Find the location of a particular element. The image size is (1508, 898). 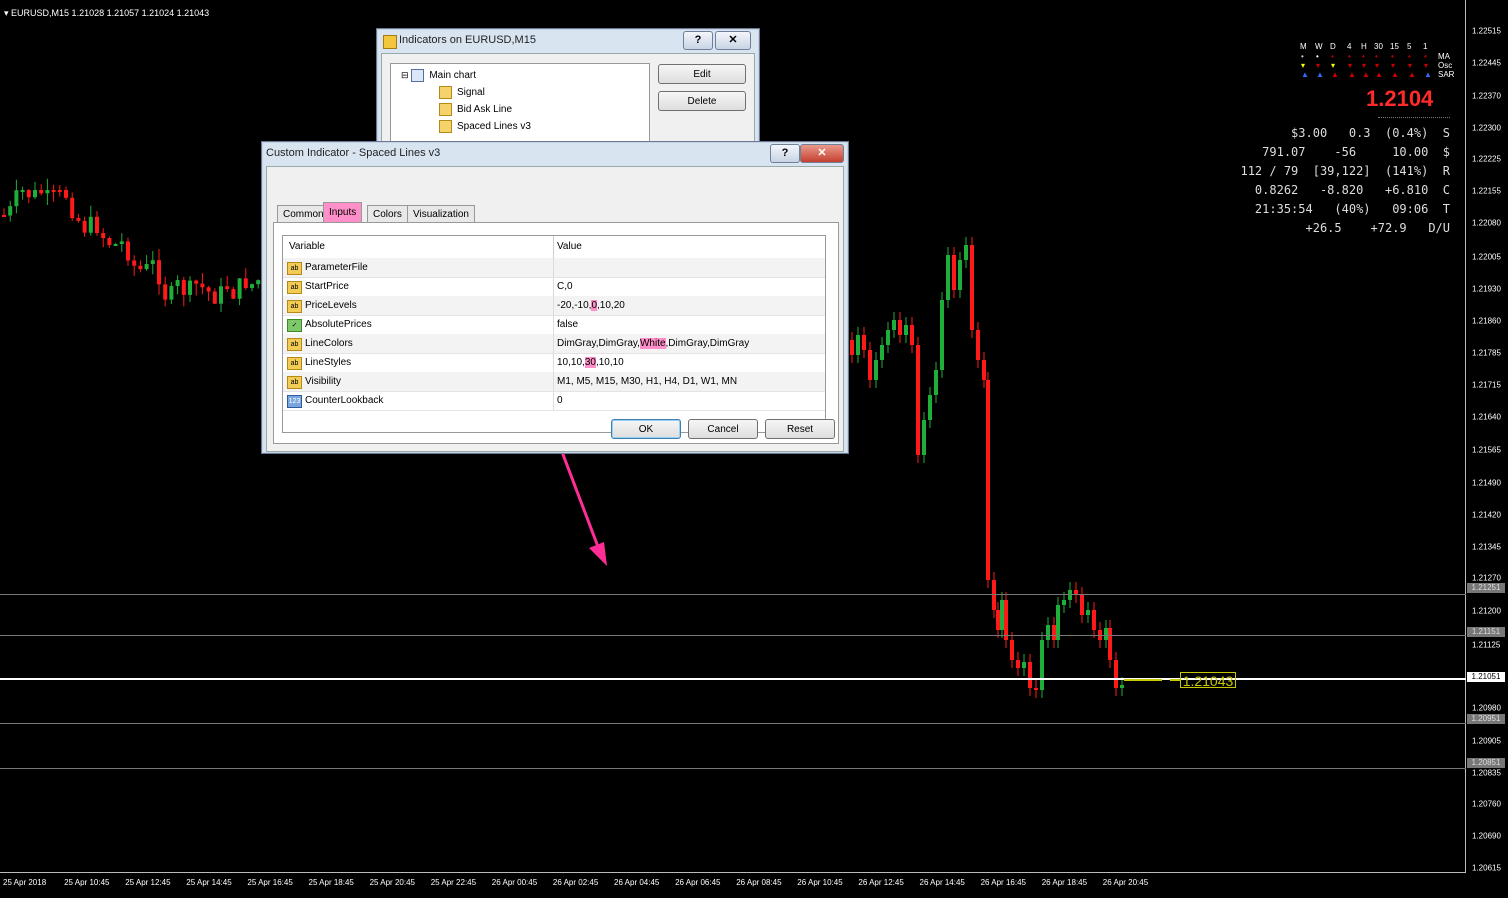

column-divider is located at coordinates (553, 247).